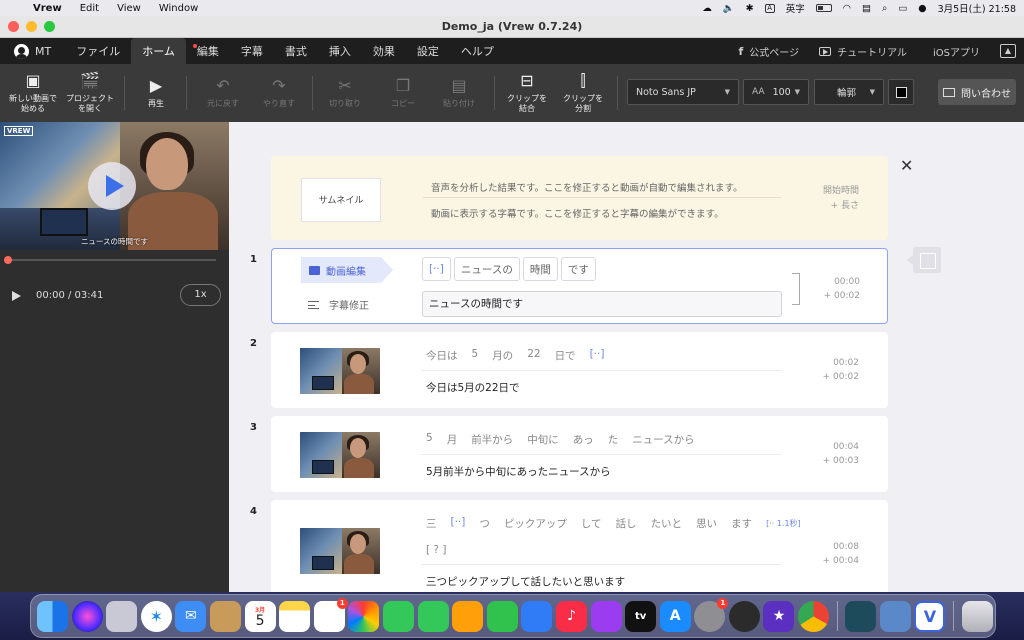 This screenshot has width=1024, height=640. What do you see at coordinates (663, 439) in the screenshot?
I see `word: ニュースから` at bounding box center [663, 439].